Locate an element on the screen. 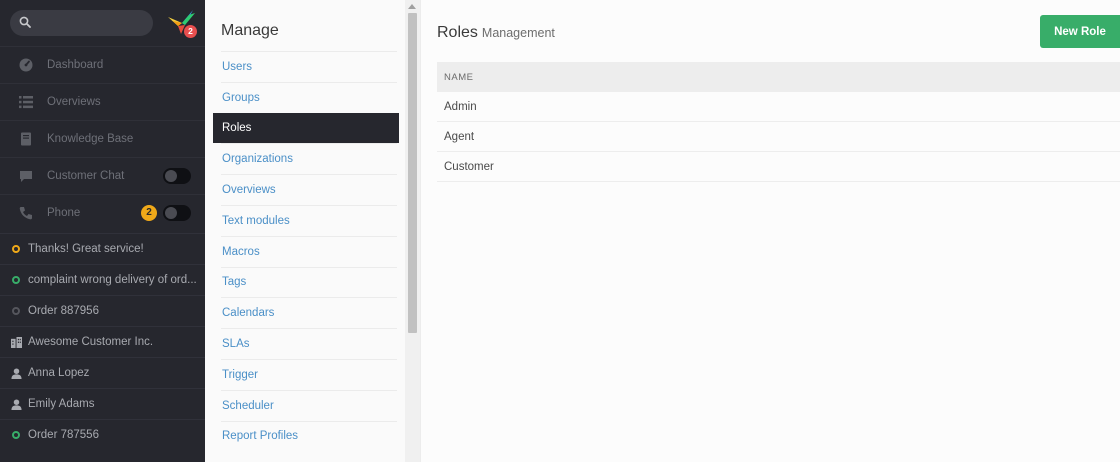  scrollbar is located at coordinates (412, 231).